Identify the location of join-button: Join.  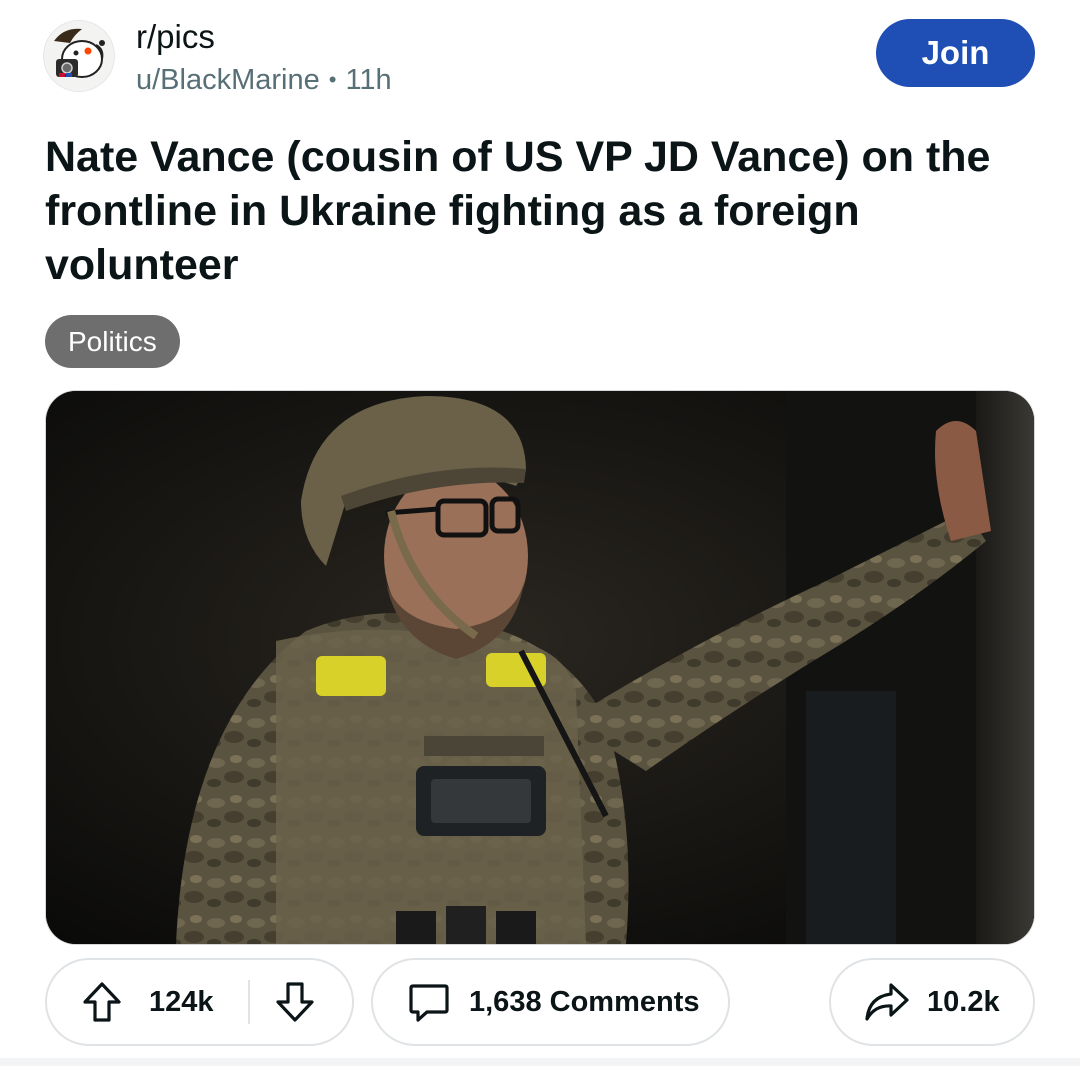
(955, 53).